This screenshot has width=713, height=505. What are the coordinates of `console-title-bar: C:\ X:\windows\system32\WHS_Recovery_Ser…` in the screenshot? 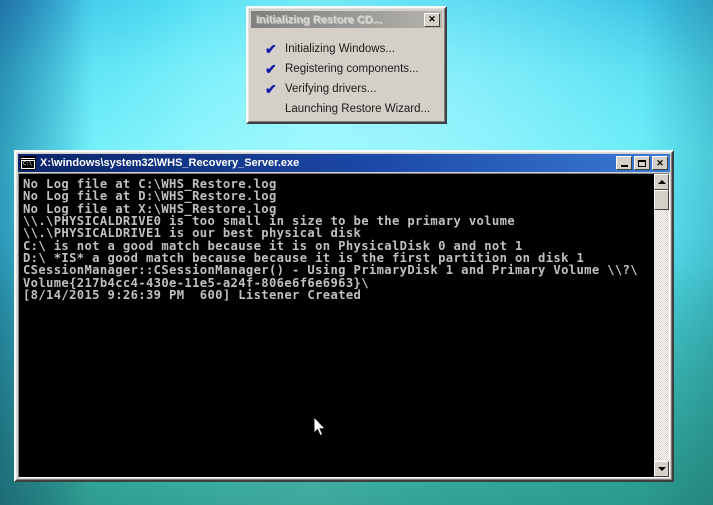 It's located at (344, 163).